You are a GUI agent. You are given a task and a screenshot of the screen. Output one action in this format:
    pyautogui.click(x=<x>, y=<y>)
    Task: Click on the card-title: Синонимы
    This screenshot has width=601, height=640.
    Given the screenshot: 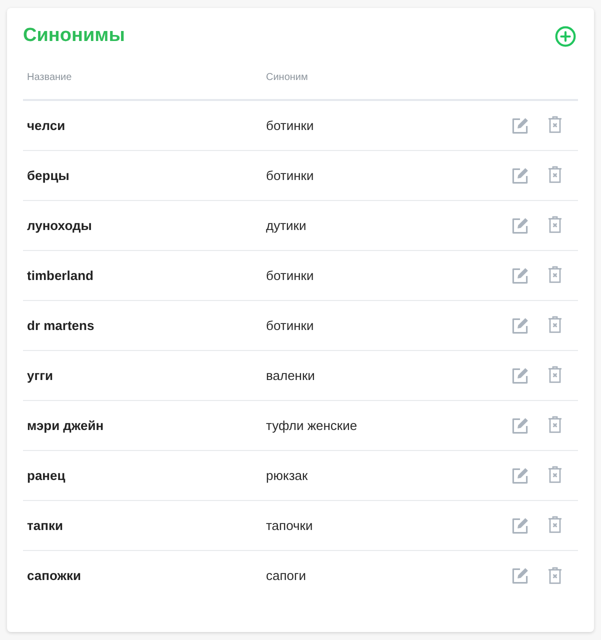 What is the action you would take?
    pyautogui.click(x=74, y=36)
    